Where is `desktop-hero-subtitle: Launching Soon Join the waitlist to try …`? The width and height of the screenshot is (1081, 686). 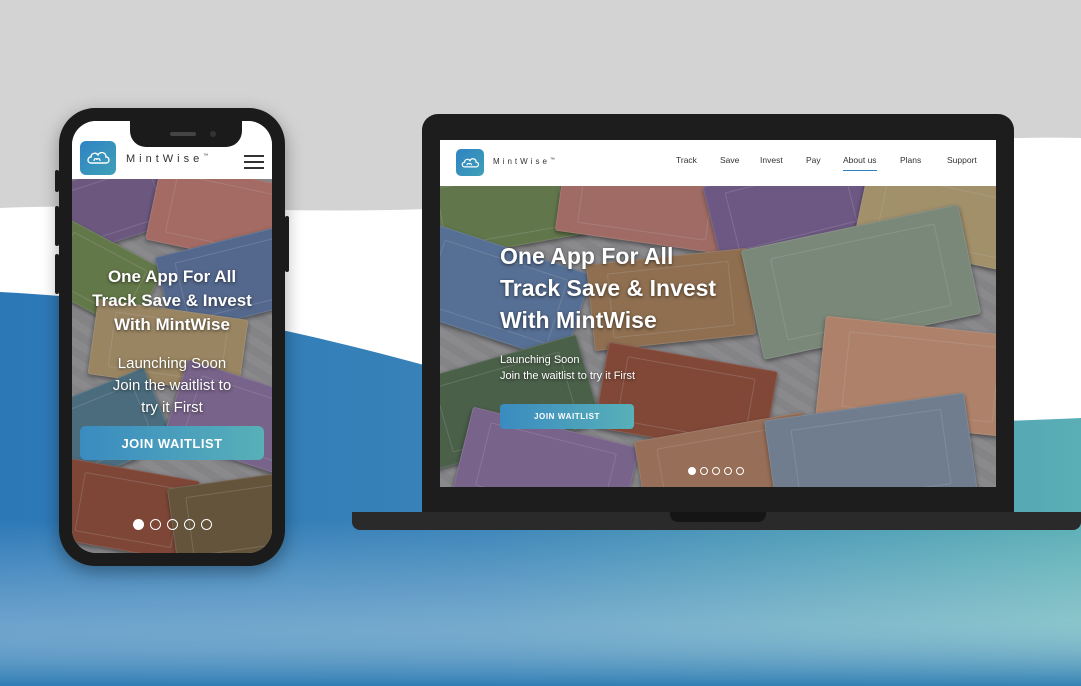
desktop-hero-subtitle: Launching Soon Join the waitlist to try … is located at coordinates (567, 368).